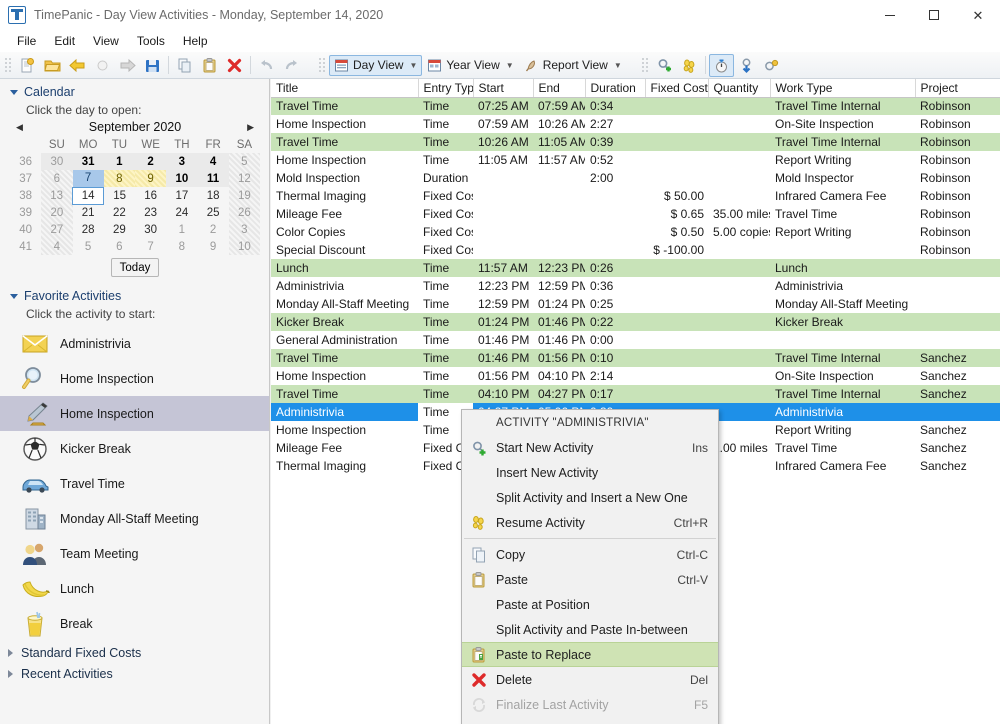 The image size is (1000, 724). Describe the element at coordinates (590, 629) in the screenshot. I see `context-menu-item-split-activity-and-paste-in-between: Split Activity and Paste In-between` at that location.